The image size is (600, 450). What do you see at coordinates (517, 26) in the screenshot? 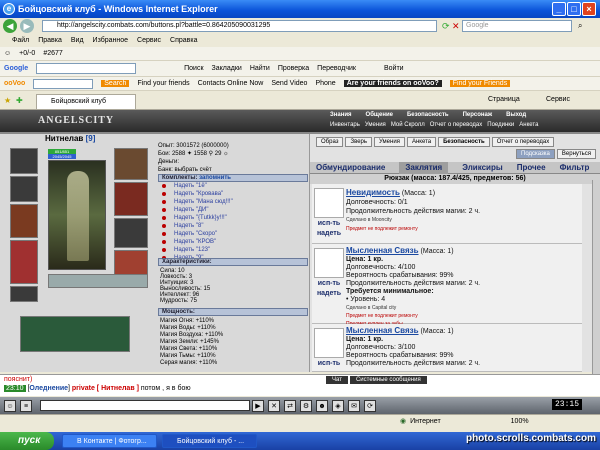
I see `search-input: Google` at bounding box center [517, 26].